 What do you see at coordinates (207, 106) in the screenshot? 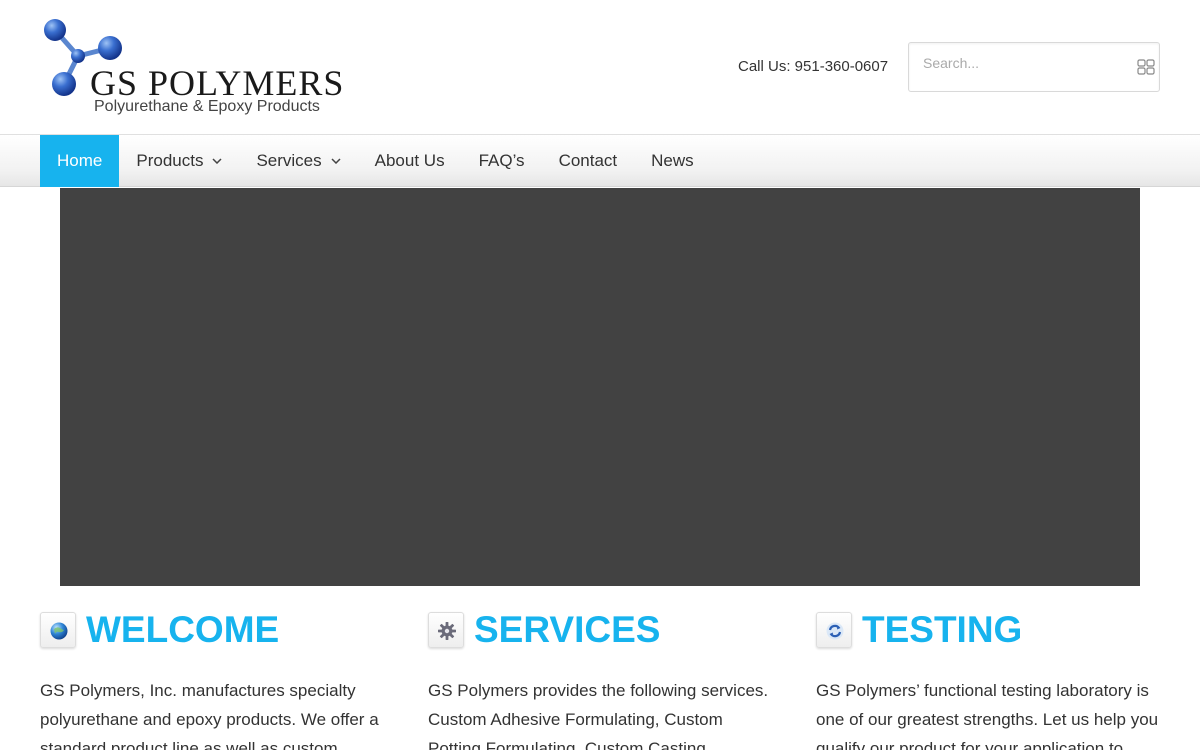
I see `logo-subtitle: Polyurethane & Epoxy Products` at bounding box center [207, 106].